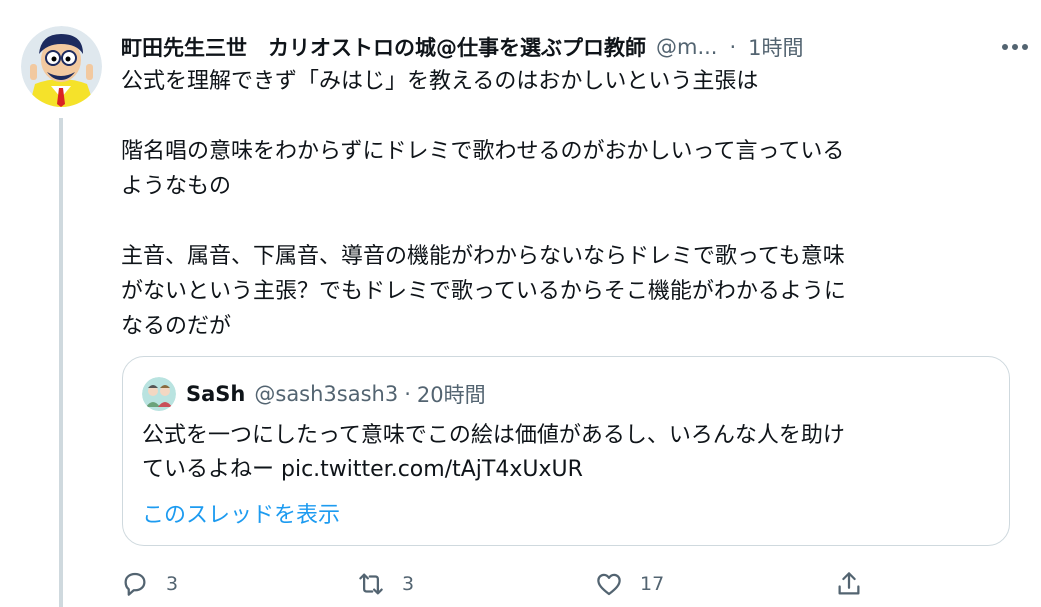 Image resolution: width=1041 pixels, height=607 pixels. What do you see at coordinates (371, 584) in the screenshot?
I see `retweet-icon` at bounding box center [371, 584].